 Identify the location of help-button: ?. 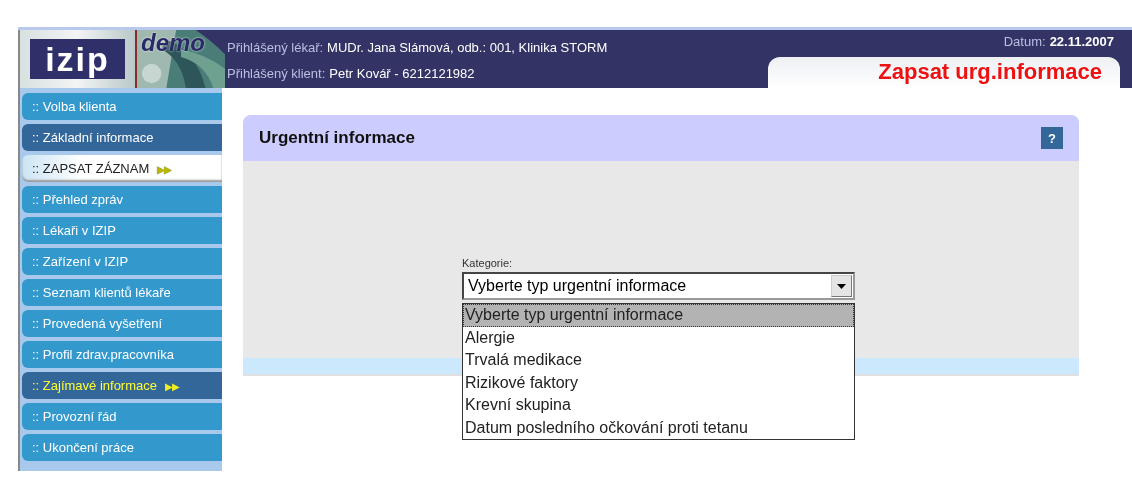
(1052, 138).